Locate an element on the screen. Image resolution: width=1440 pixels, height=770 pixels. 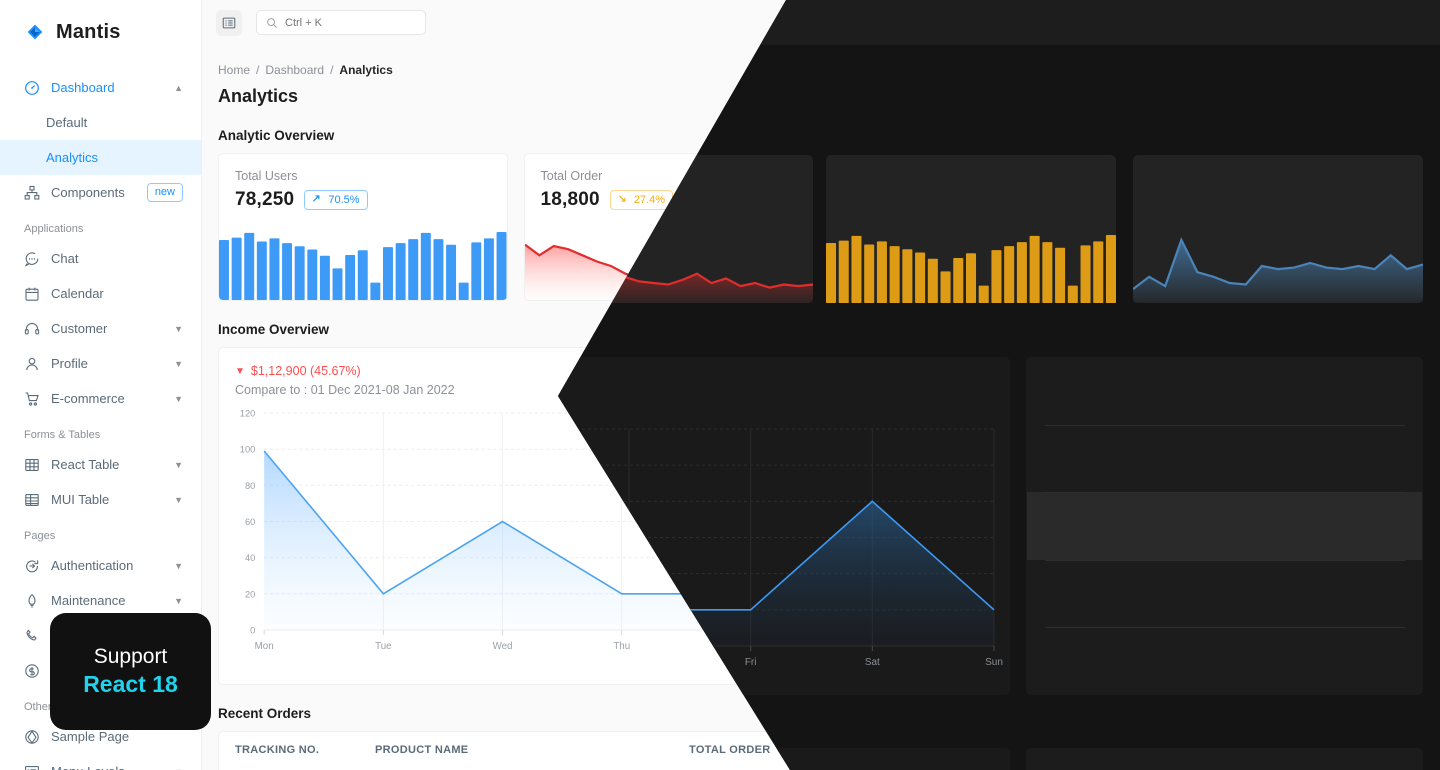
sidebar-item-customer: Customer ▼ is located at coordinates (100, 328).